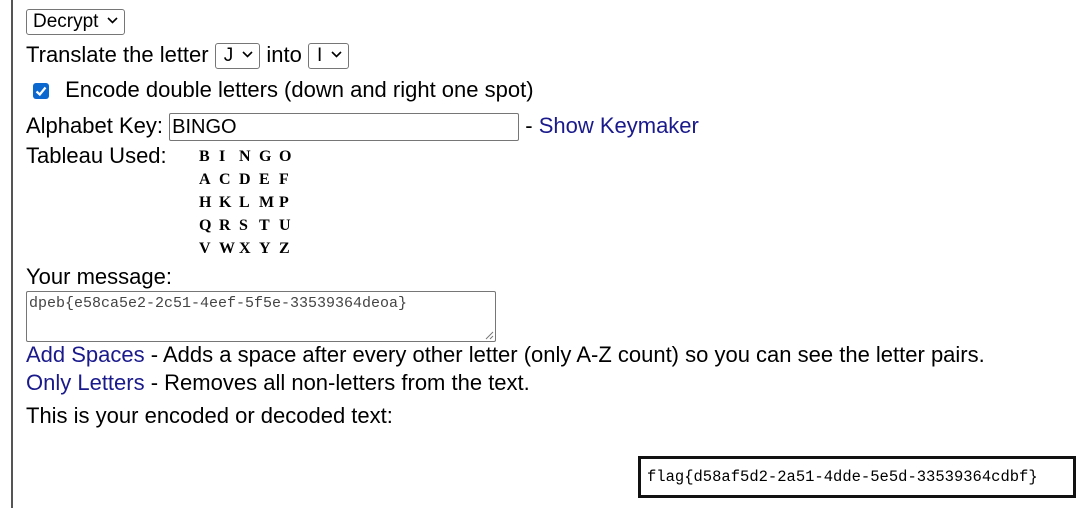  I want to click on tableau-row: VWXYZ, so click(249, 248).